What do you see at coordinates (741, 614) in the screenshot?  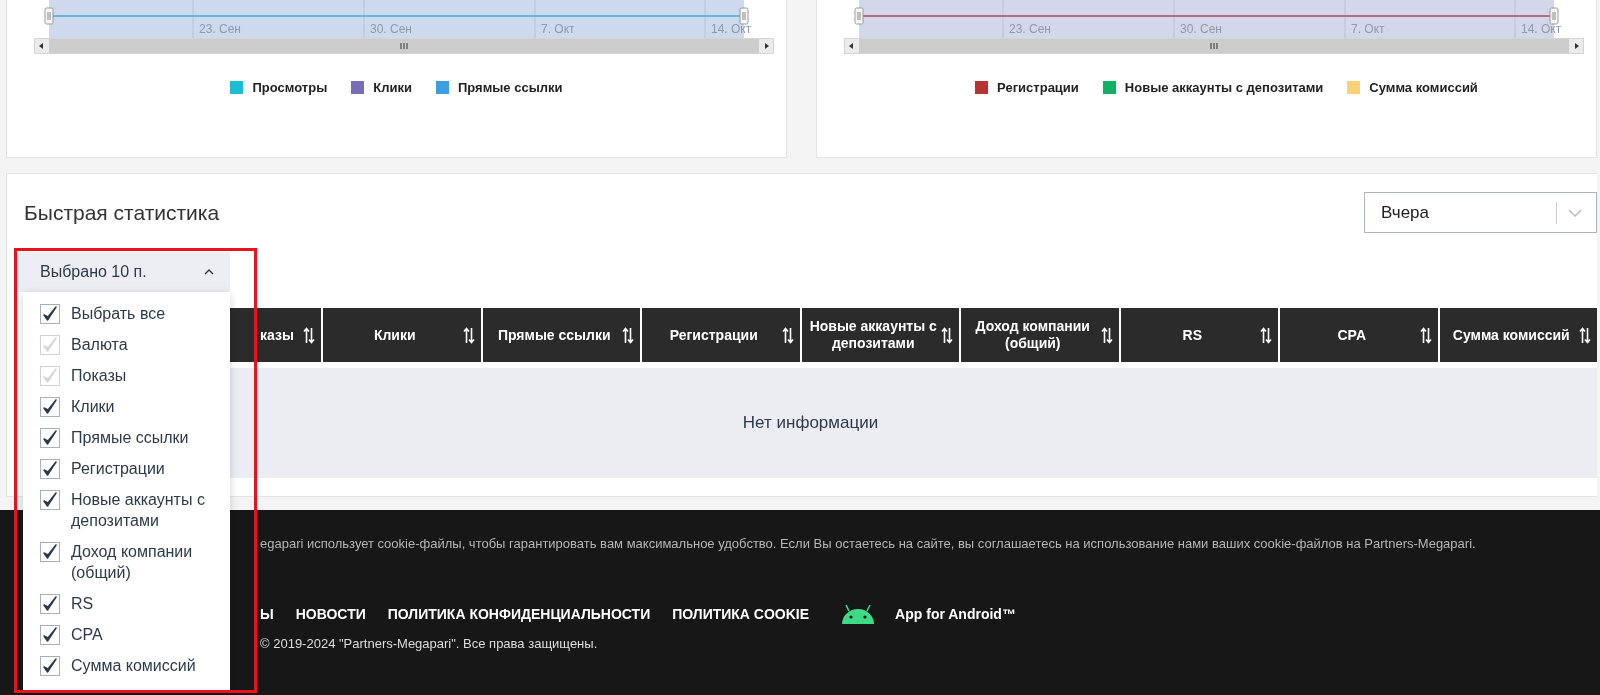 I see `footer-link: ПОЛИТИКА COOKIE` at bounding box center [741, 614].